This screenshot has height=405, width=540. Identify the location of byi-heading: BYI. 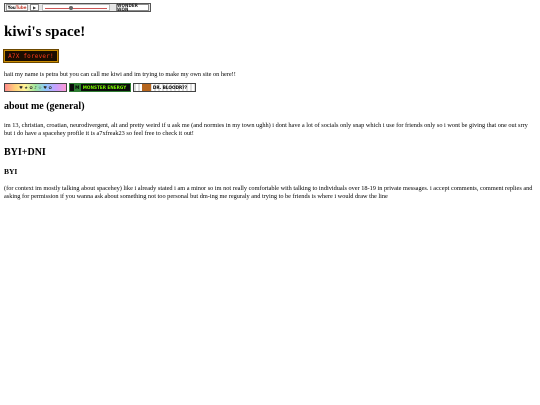
(11, 171).